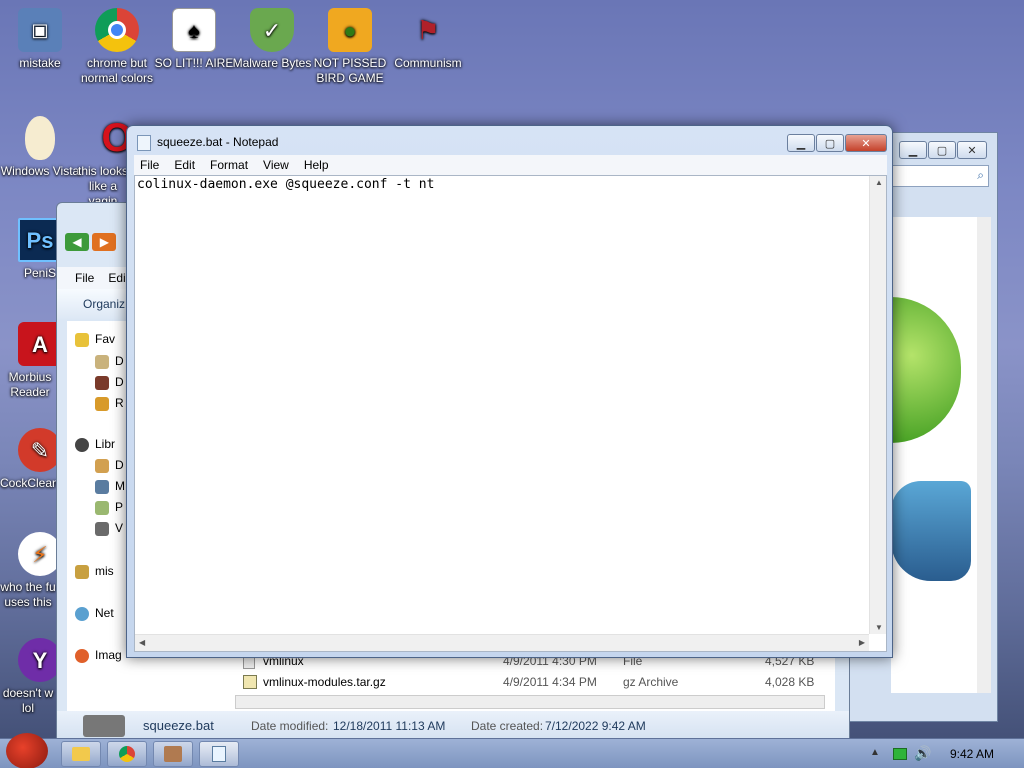  I want to click on bird-image, so click(931, 531).